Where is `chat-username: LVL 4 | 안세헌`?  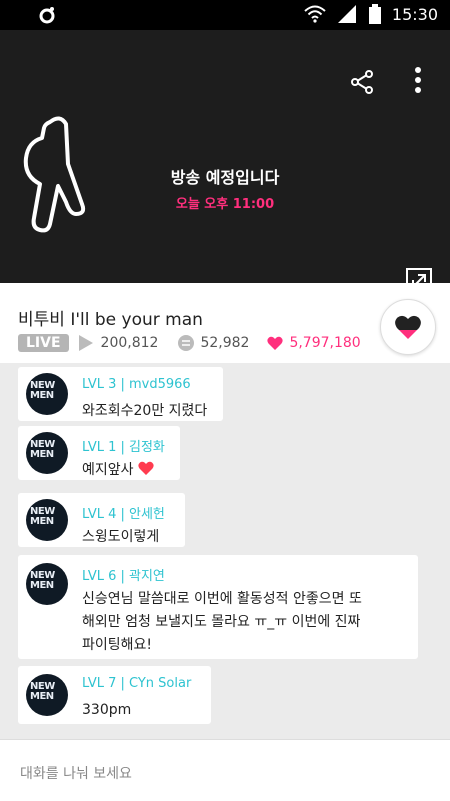
chat-username: LVL 4 | 안세헌 is located at coordinates (123, 512).